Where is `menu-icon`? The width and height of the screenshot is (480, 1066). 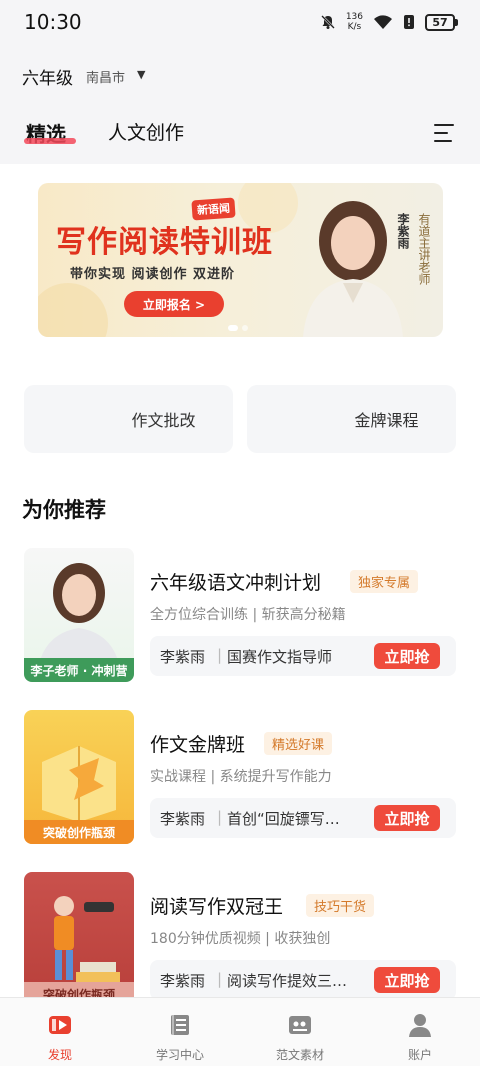
menu-icon is located at coordinates (444, 136).